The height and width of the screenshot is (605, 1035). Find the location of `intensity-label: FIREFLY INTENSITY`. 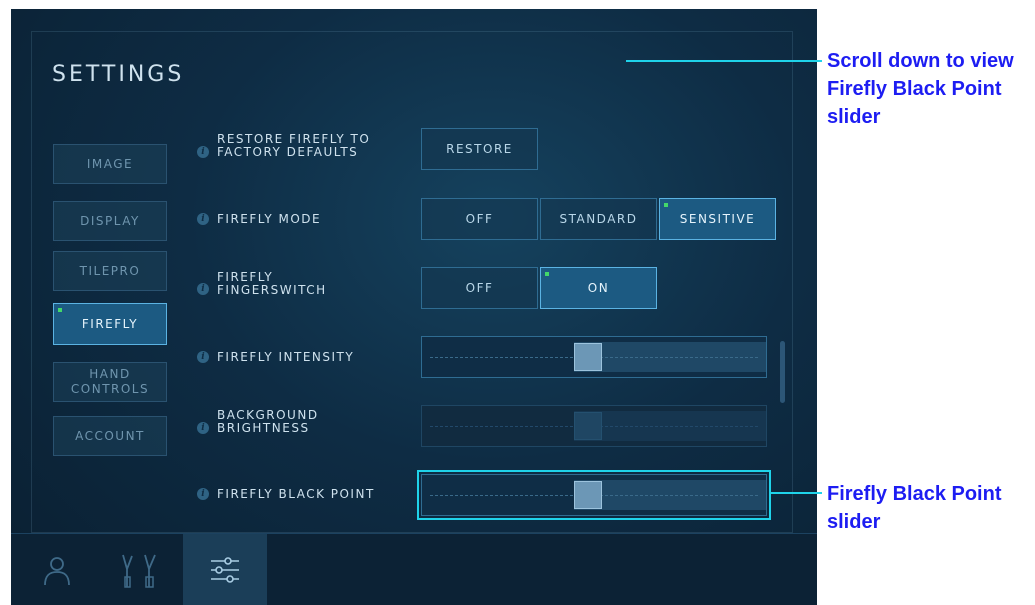

intensity-label: FIREFLY INTENSITY is located at coordinates (286, 357).